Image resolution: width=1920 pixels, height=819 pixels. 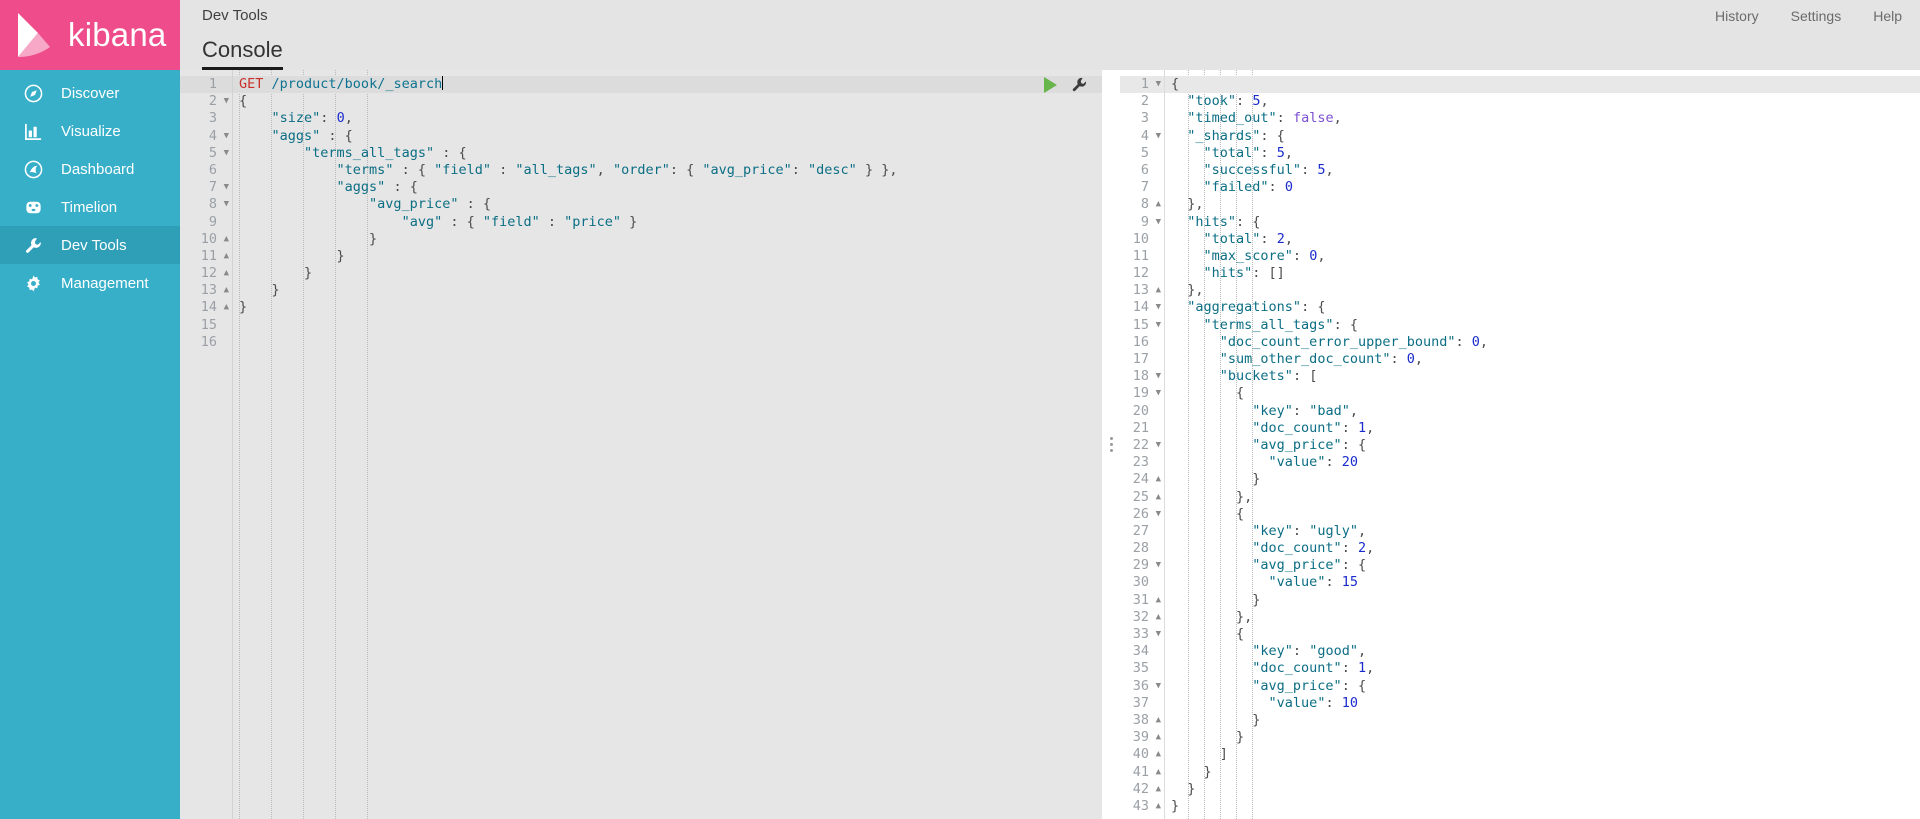 I want to click on code-line: },, so click(x=1542, y=617).